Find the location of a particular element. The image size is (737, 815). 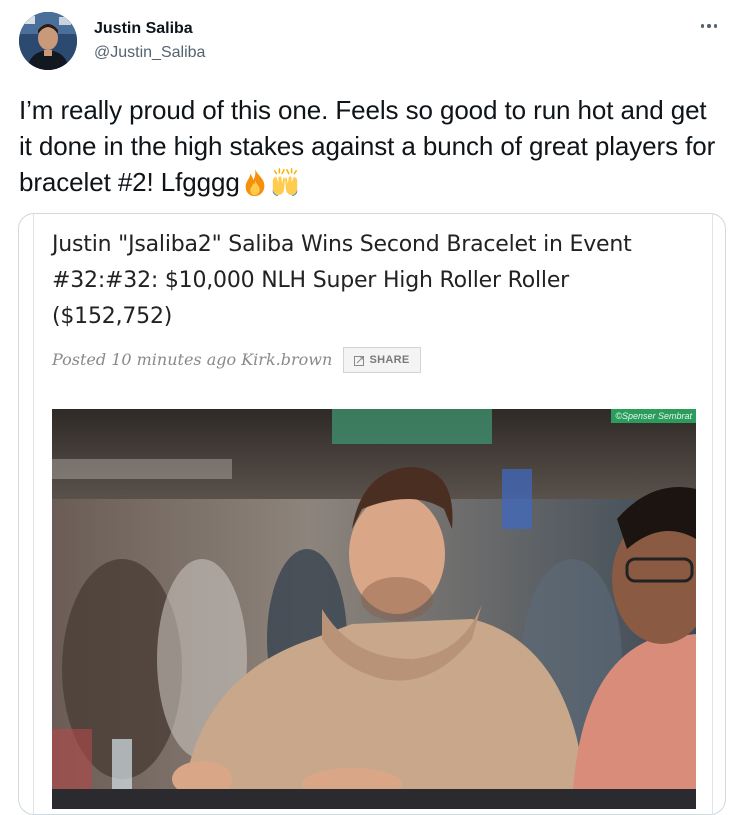

more-options-button is located at coordinates (709, 26).